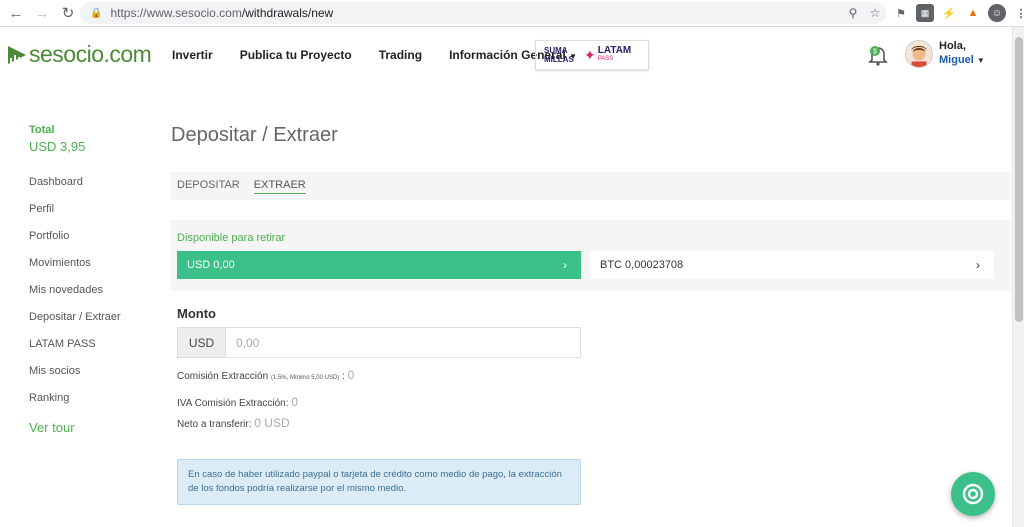 The width and height of the screenshot is (1024, 527). What do you see at coordinates (272, 423) in the screenshot?
I see `net-value: 0 USD` at bounding box center [272, 423].